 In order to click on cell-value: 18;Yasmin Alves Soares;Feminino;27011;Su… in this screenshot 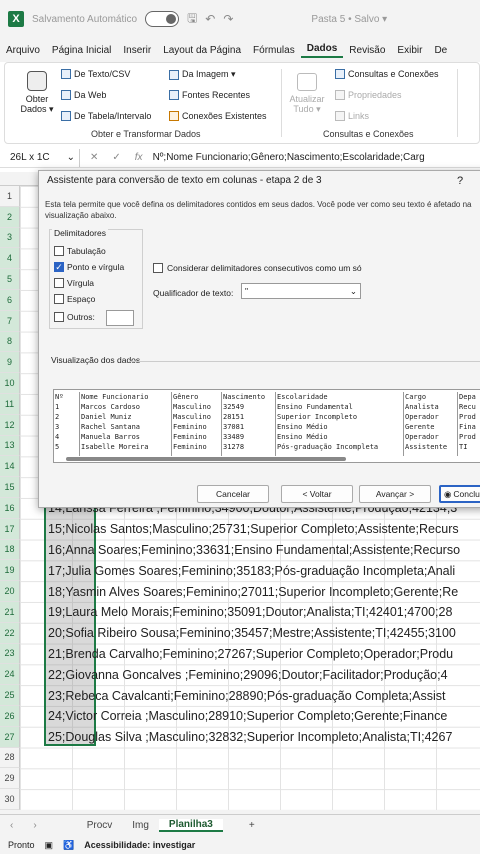, I will do `click(253, 591)`.